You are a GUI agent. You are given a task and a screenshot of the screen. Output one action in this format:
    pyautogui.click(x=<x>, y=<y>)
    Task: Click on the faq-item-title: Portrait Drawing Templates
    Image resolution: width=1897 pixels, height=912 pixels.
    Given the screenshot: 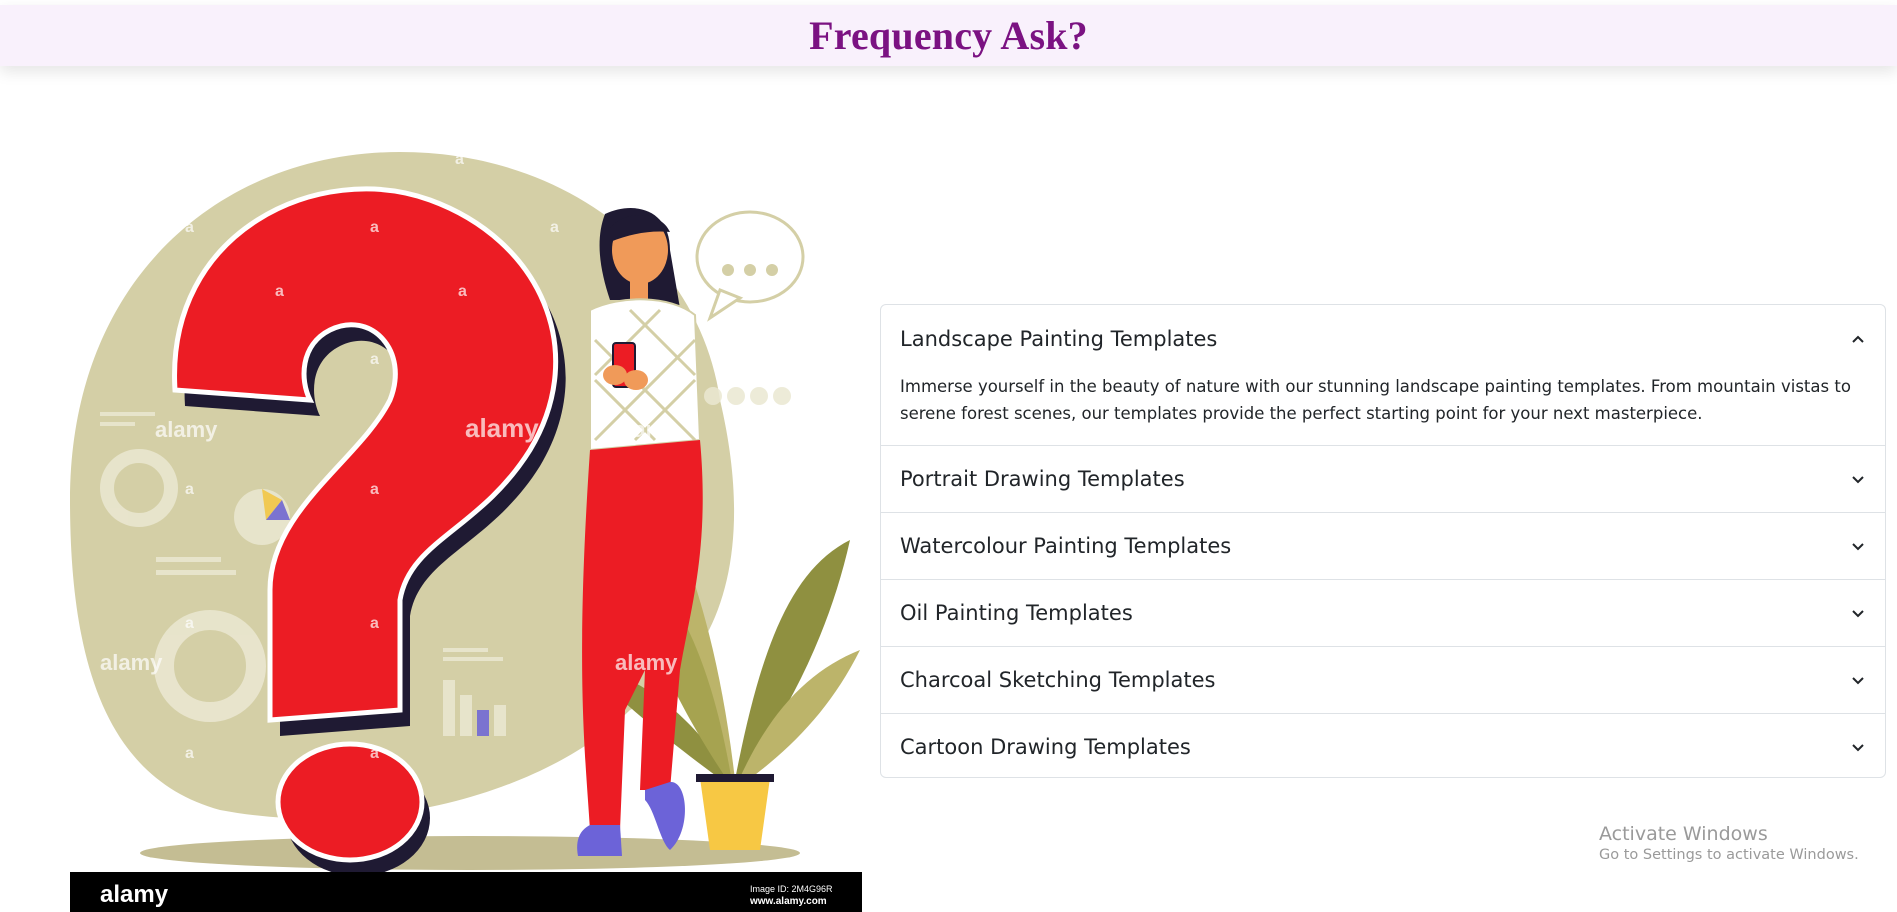 What is the action you would take?
    pyautogui.click(x=1042, y=479)
    